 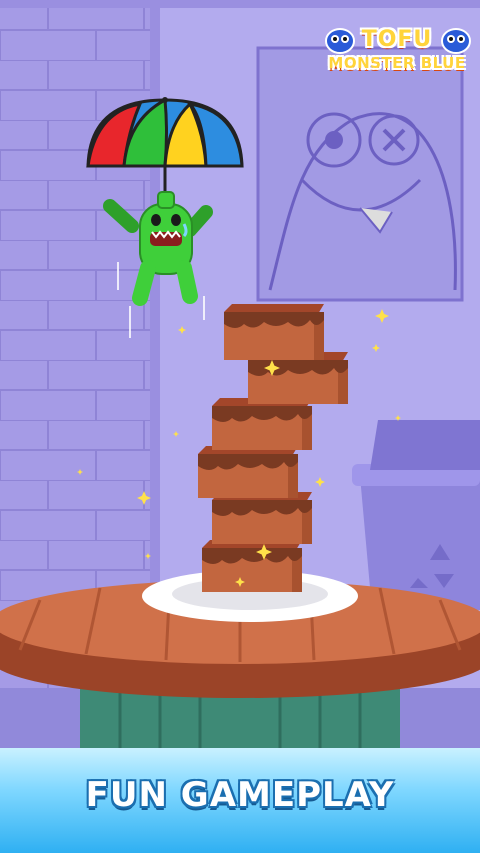 I want to click on logo-title-line2: MONSTER BLUE, so click(x=397, y=63).